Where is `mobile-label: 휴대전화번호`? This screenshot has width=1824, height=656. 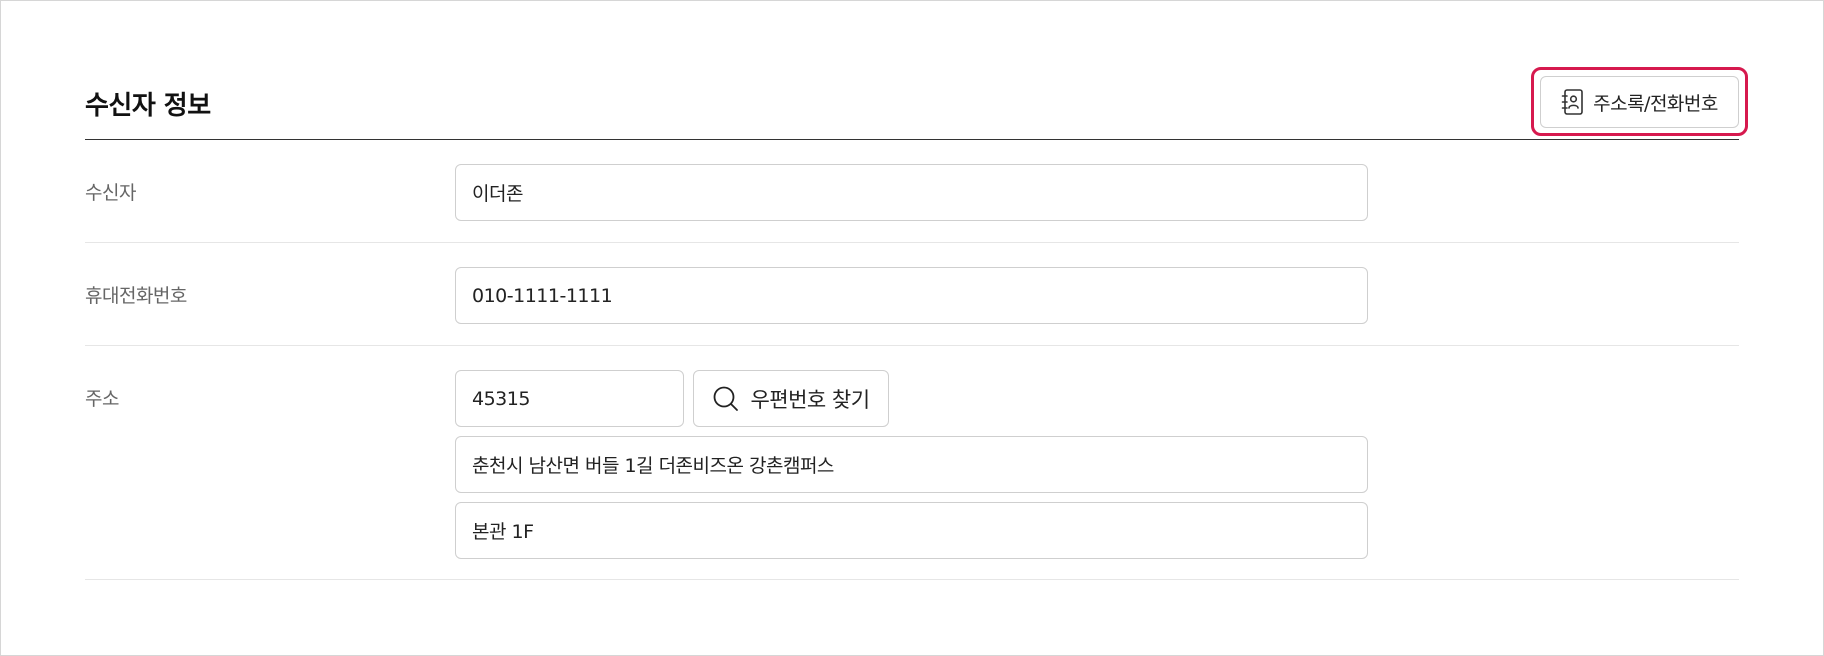 mobile-label: 휴대전화번호 is located at coordinates (136, 296).